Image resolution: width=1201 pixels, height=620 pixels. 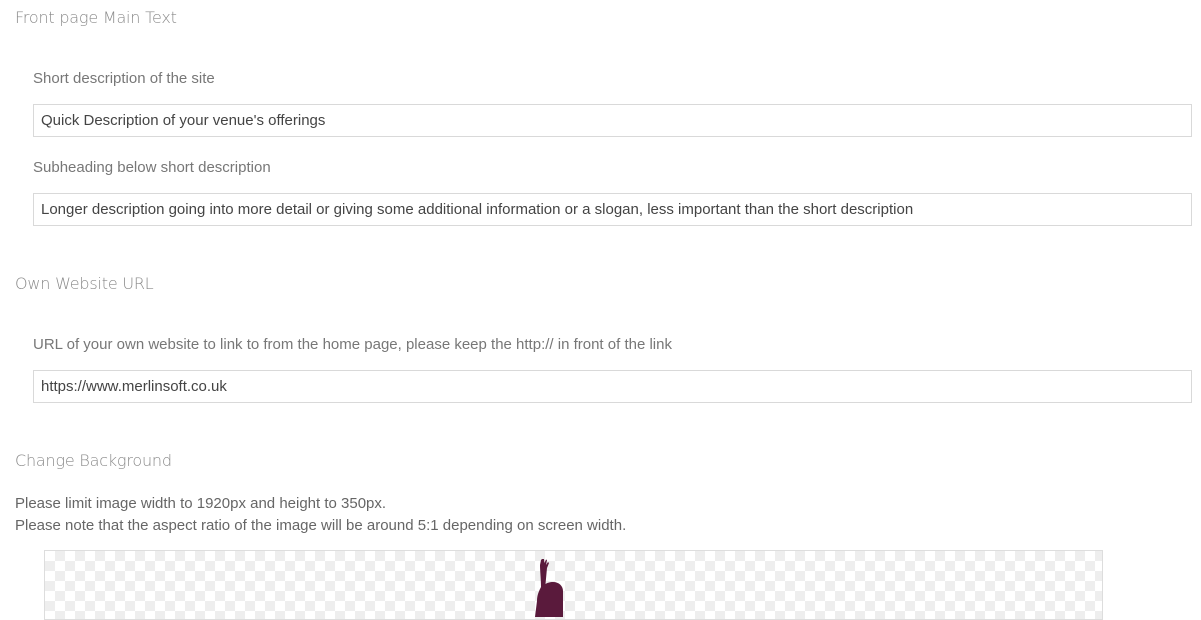 I want to click on website-url-input, so click(x=612, y=386).